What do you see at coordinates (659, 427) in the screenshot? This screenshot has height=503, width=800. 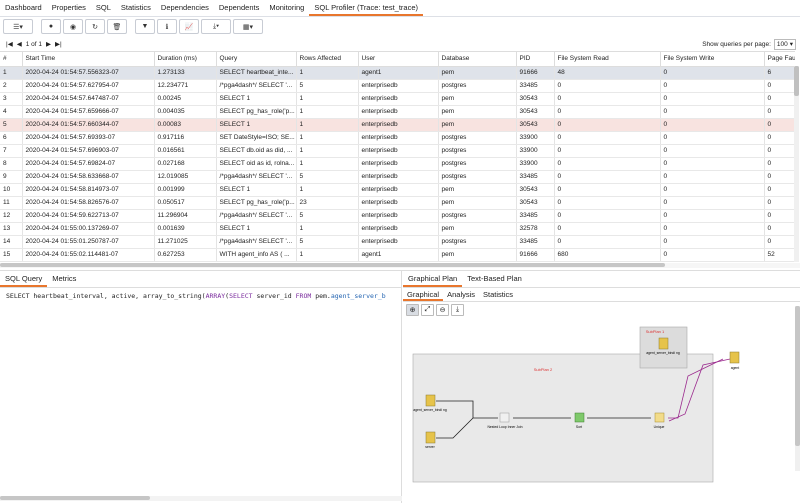 I see `plan-node-label: Unique` at bounding box center [659, 427].